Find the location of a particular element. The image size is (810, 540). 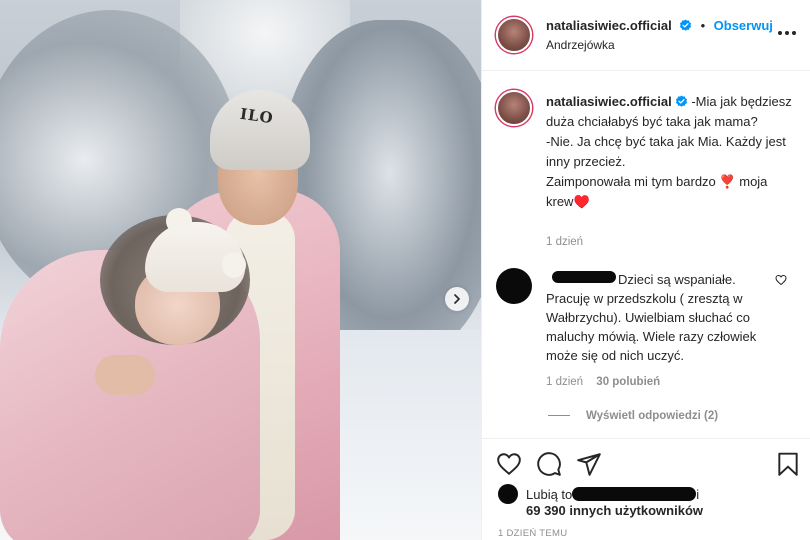

heart-exclamation-emoji: ❣️ is located at coordinates (727, 181).